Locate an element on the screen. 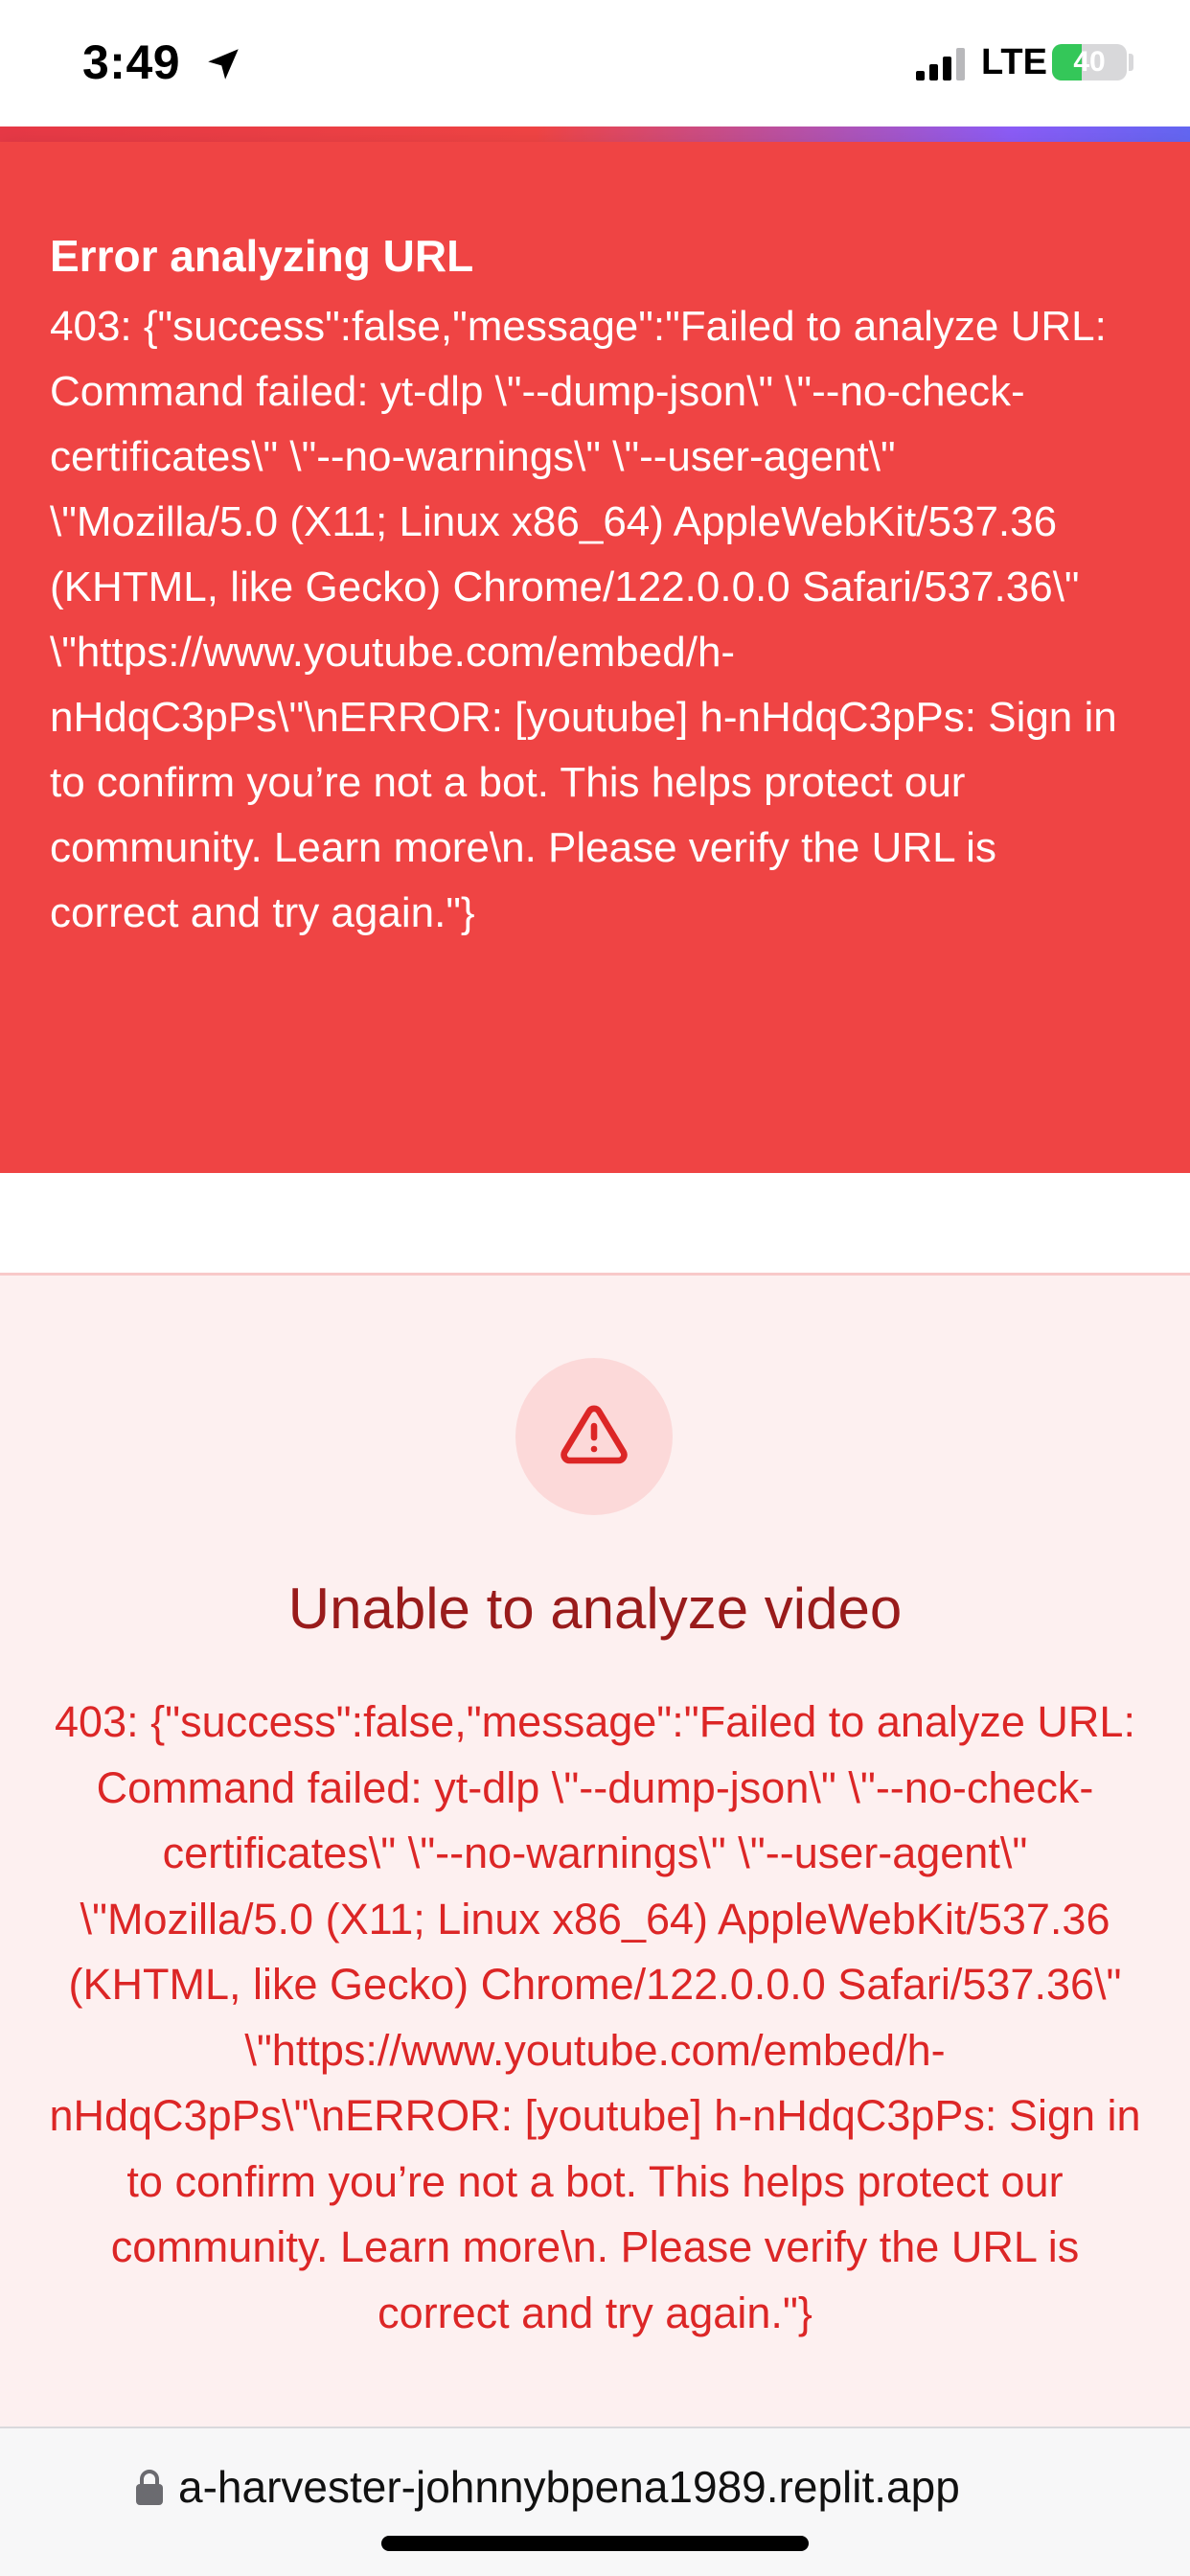 The image size is (1190, 2576). alert-triangle-icon is located at coordinates (594, 1434).